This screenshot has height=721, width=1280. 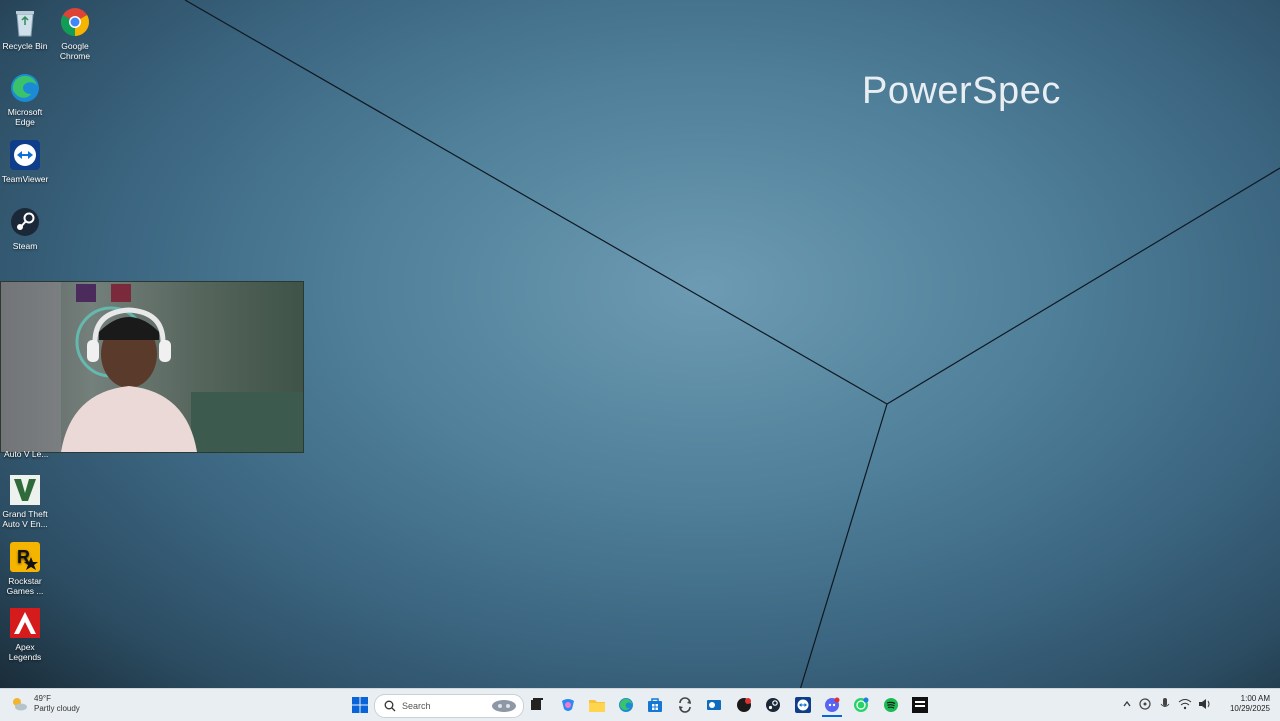 I want to click on outlook-icon, so click(x=714, y=705).